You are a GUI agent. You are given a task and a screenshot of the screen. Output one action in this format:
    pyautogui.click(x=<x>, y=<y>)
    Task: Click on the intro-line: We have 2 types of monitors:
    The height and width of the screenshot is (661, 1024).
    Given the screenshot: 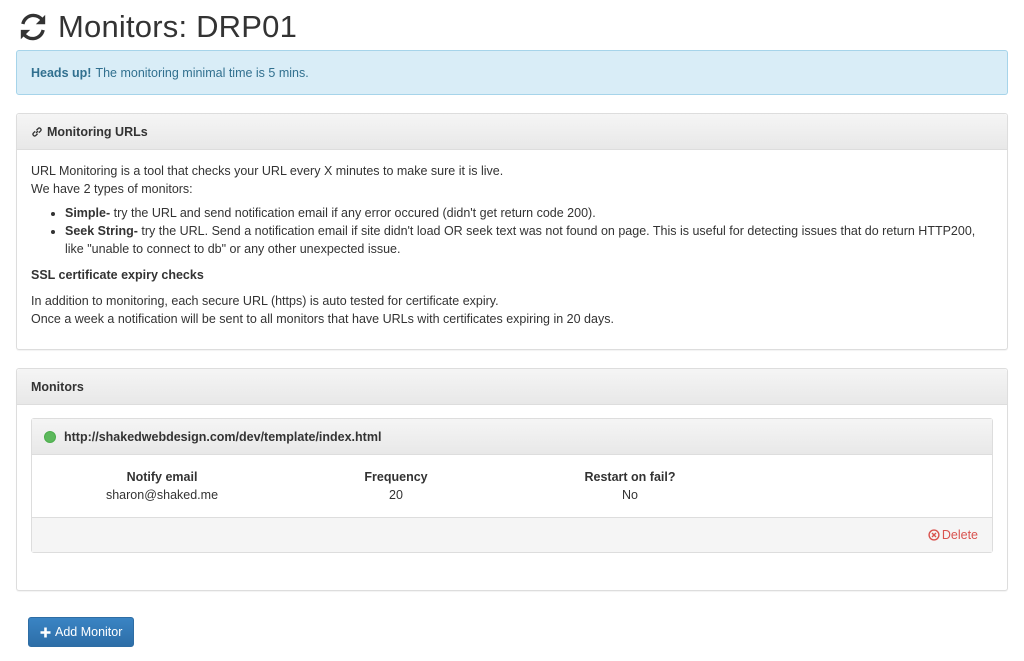 What is the action you would take?
    pyautogui.click(x=112, y=189)
    